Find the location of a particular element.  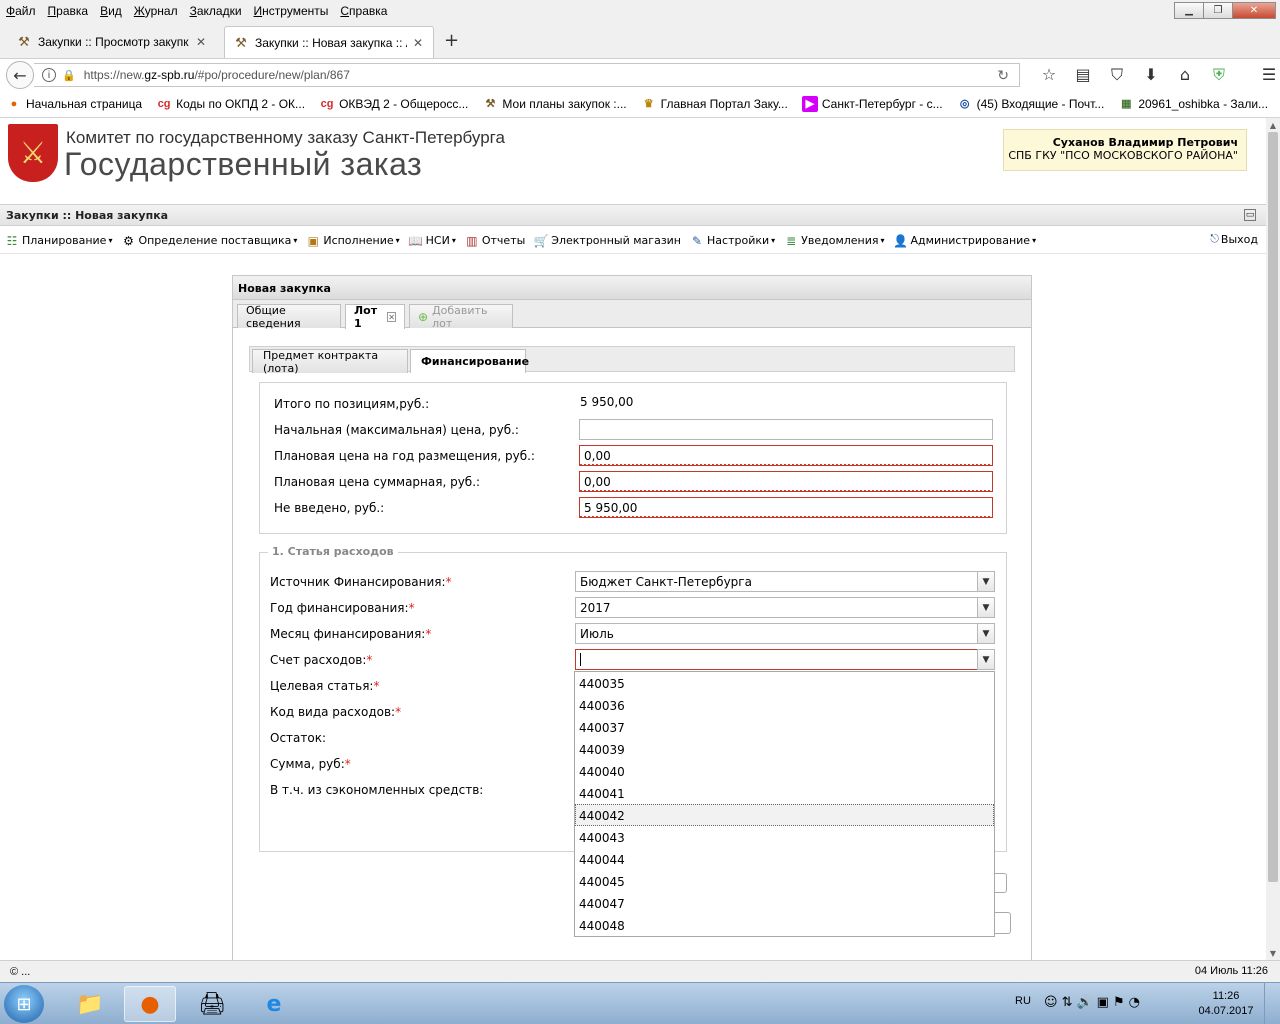

tab-contract-subject: Предмет контракта (лота) is located at coordinates (330, 362).